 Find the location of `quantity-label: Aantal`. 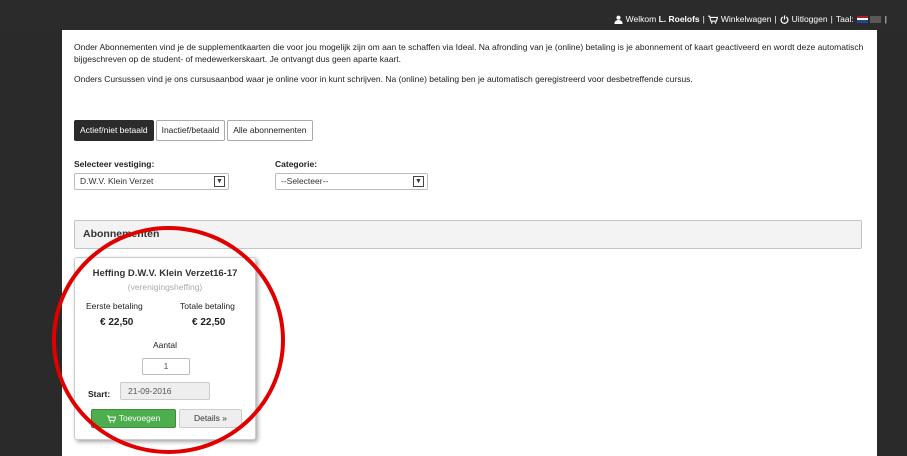

quantity-label: Aantal is located at coordinates (165, 345).